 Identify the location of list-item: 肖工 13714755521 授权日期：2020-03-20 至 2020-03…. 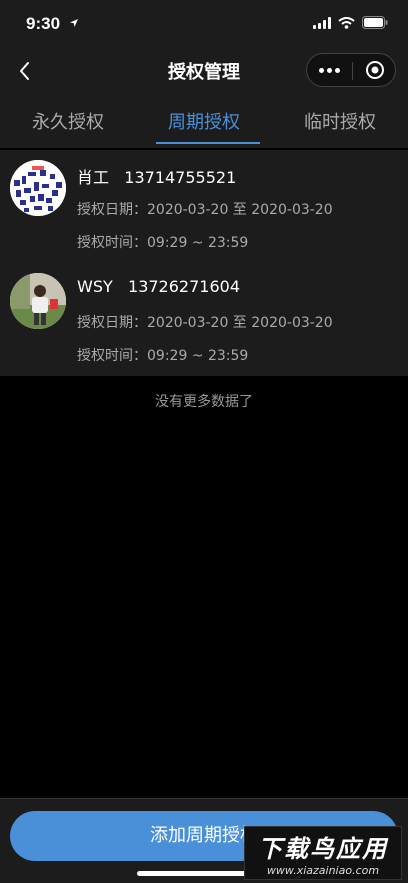
(204, 206).